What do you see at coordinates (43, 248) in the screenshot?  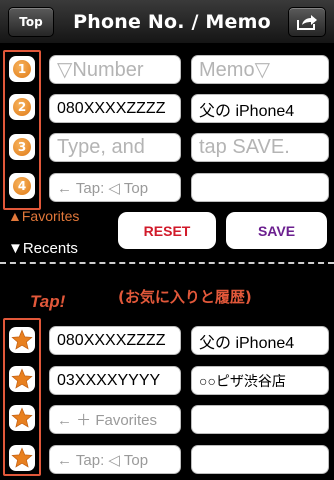 I see `recents-label: ▼Recents` at bounding box center [43, 248].